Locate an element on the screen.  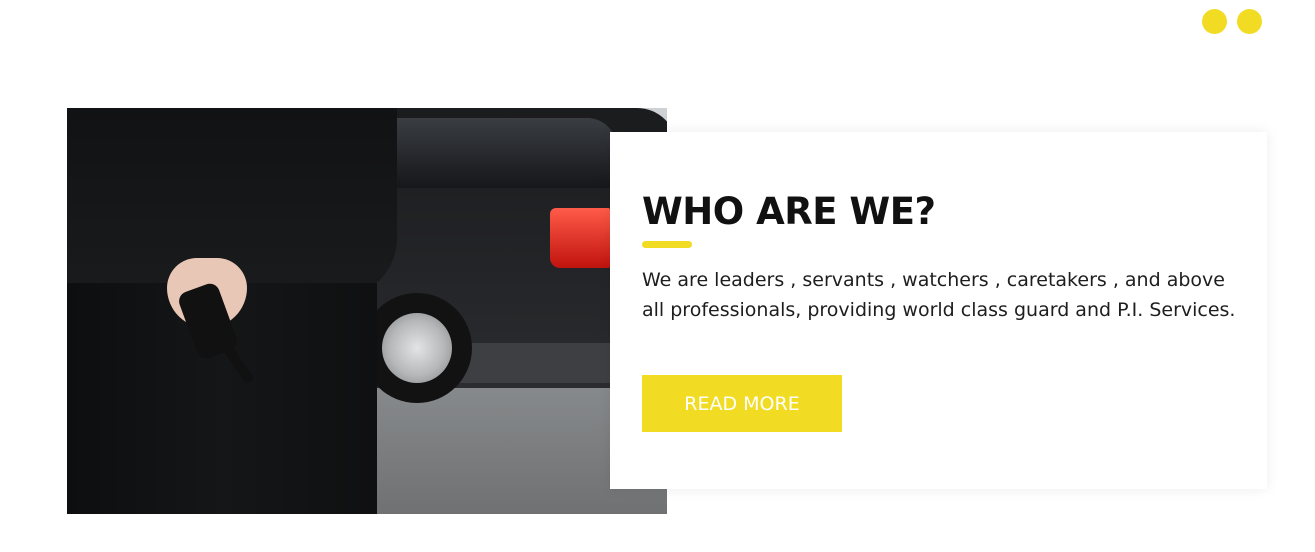
read-more-button: READ MORE is located at coordinates (742, 403).